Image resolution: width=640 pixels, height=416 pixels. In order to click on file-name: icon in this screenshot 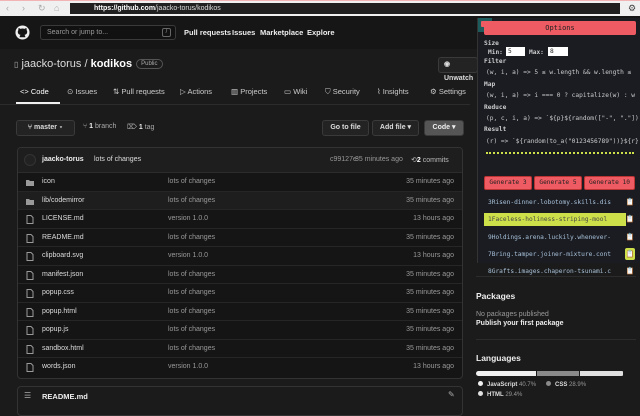, I will do `click(48, 182)`.